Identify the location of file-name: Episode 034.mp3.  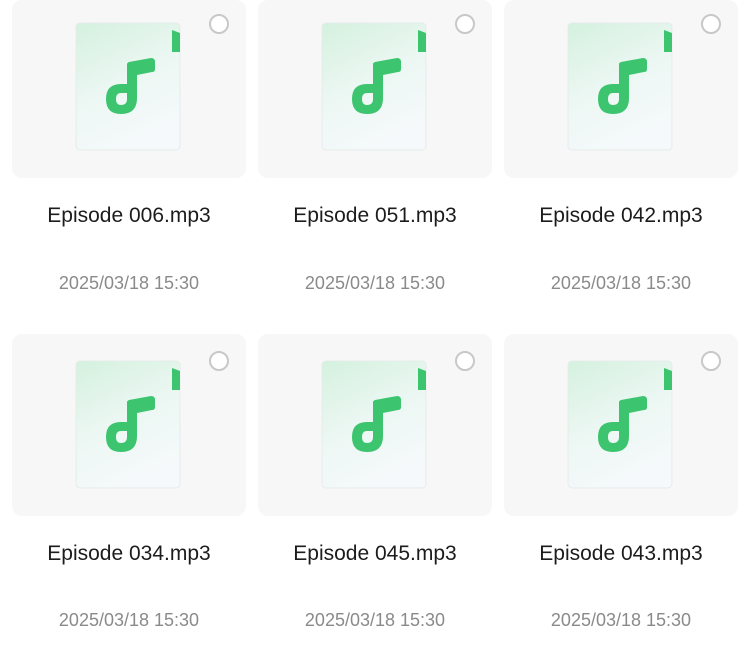
(129, 553).